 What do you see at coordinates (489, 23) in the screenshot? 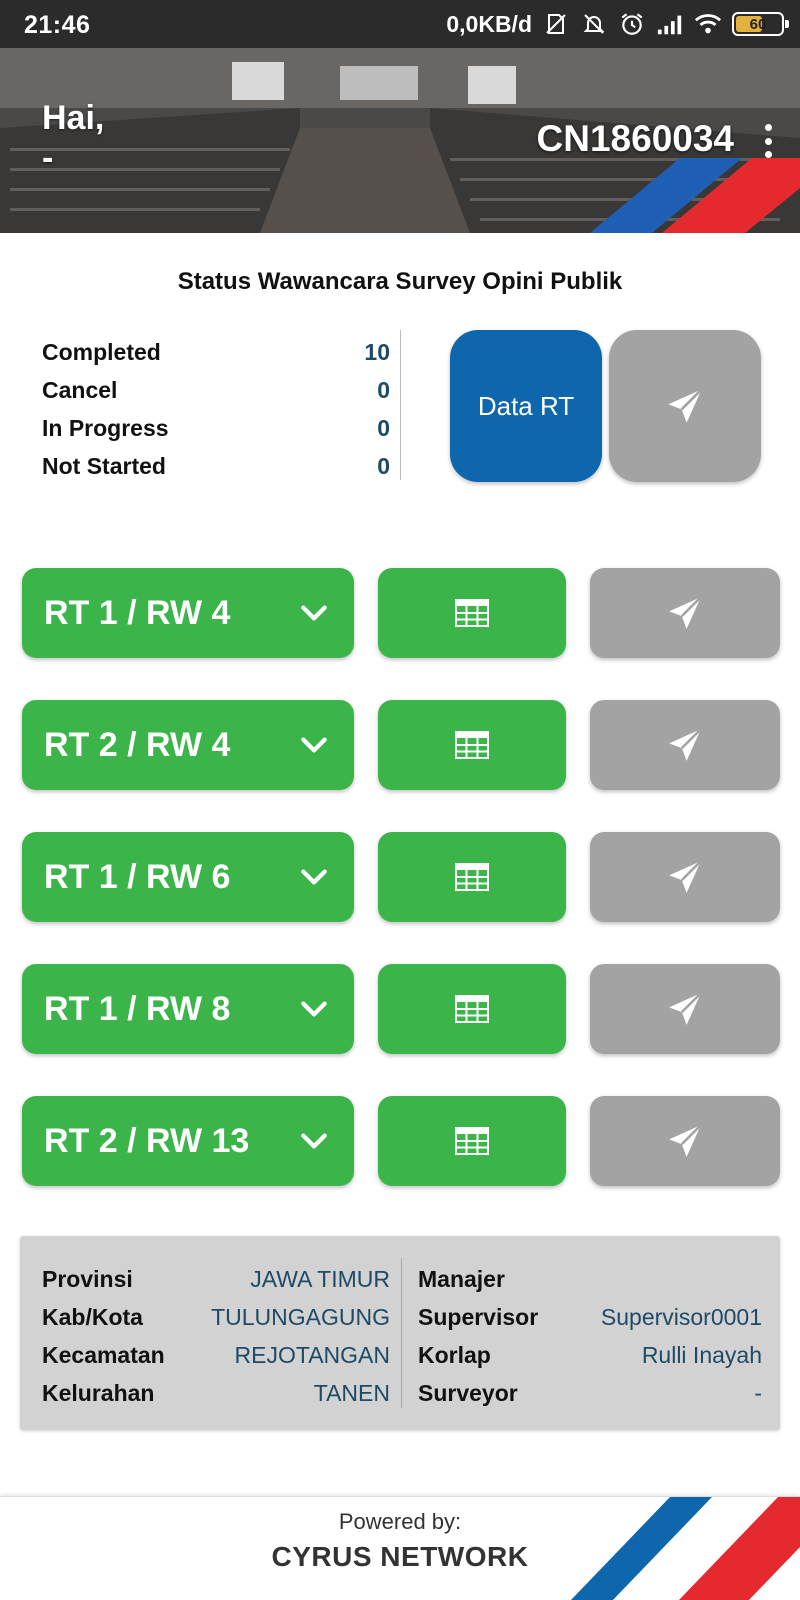
I see `network-speed: 0,0KB/d` at bounding box center [489, 23].